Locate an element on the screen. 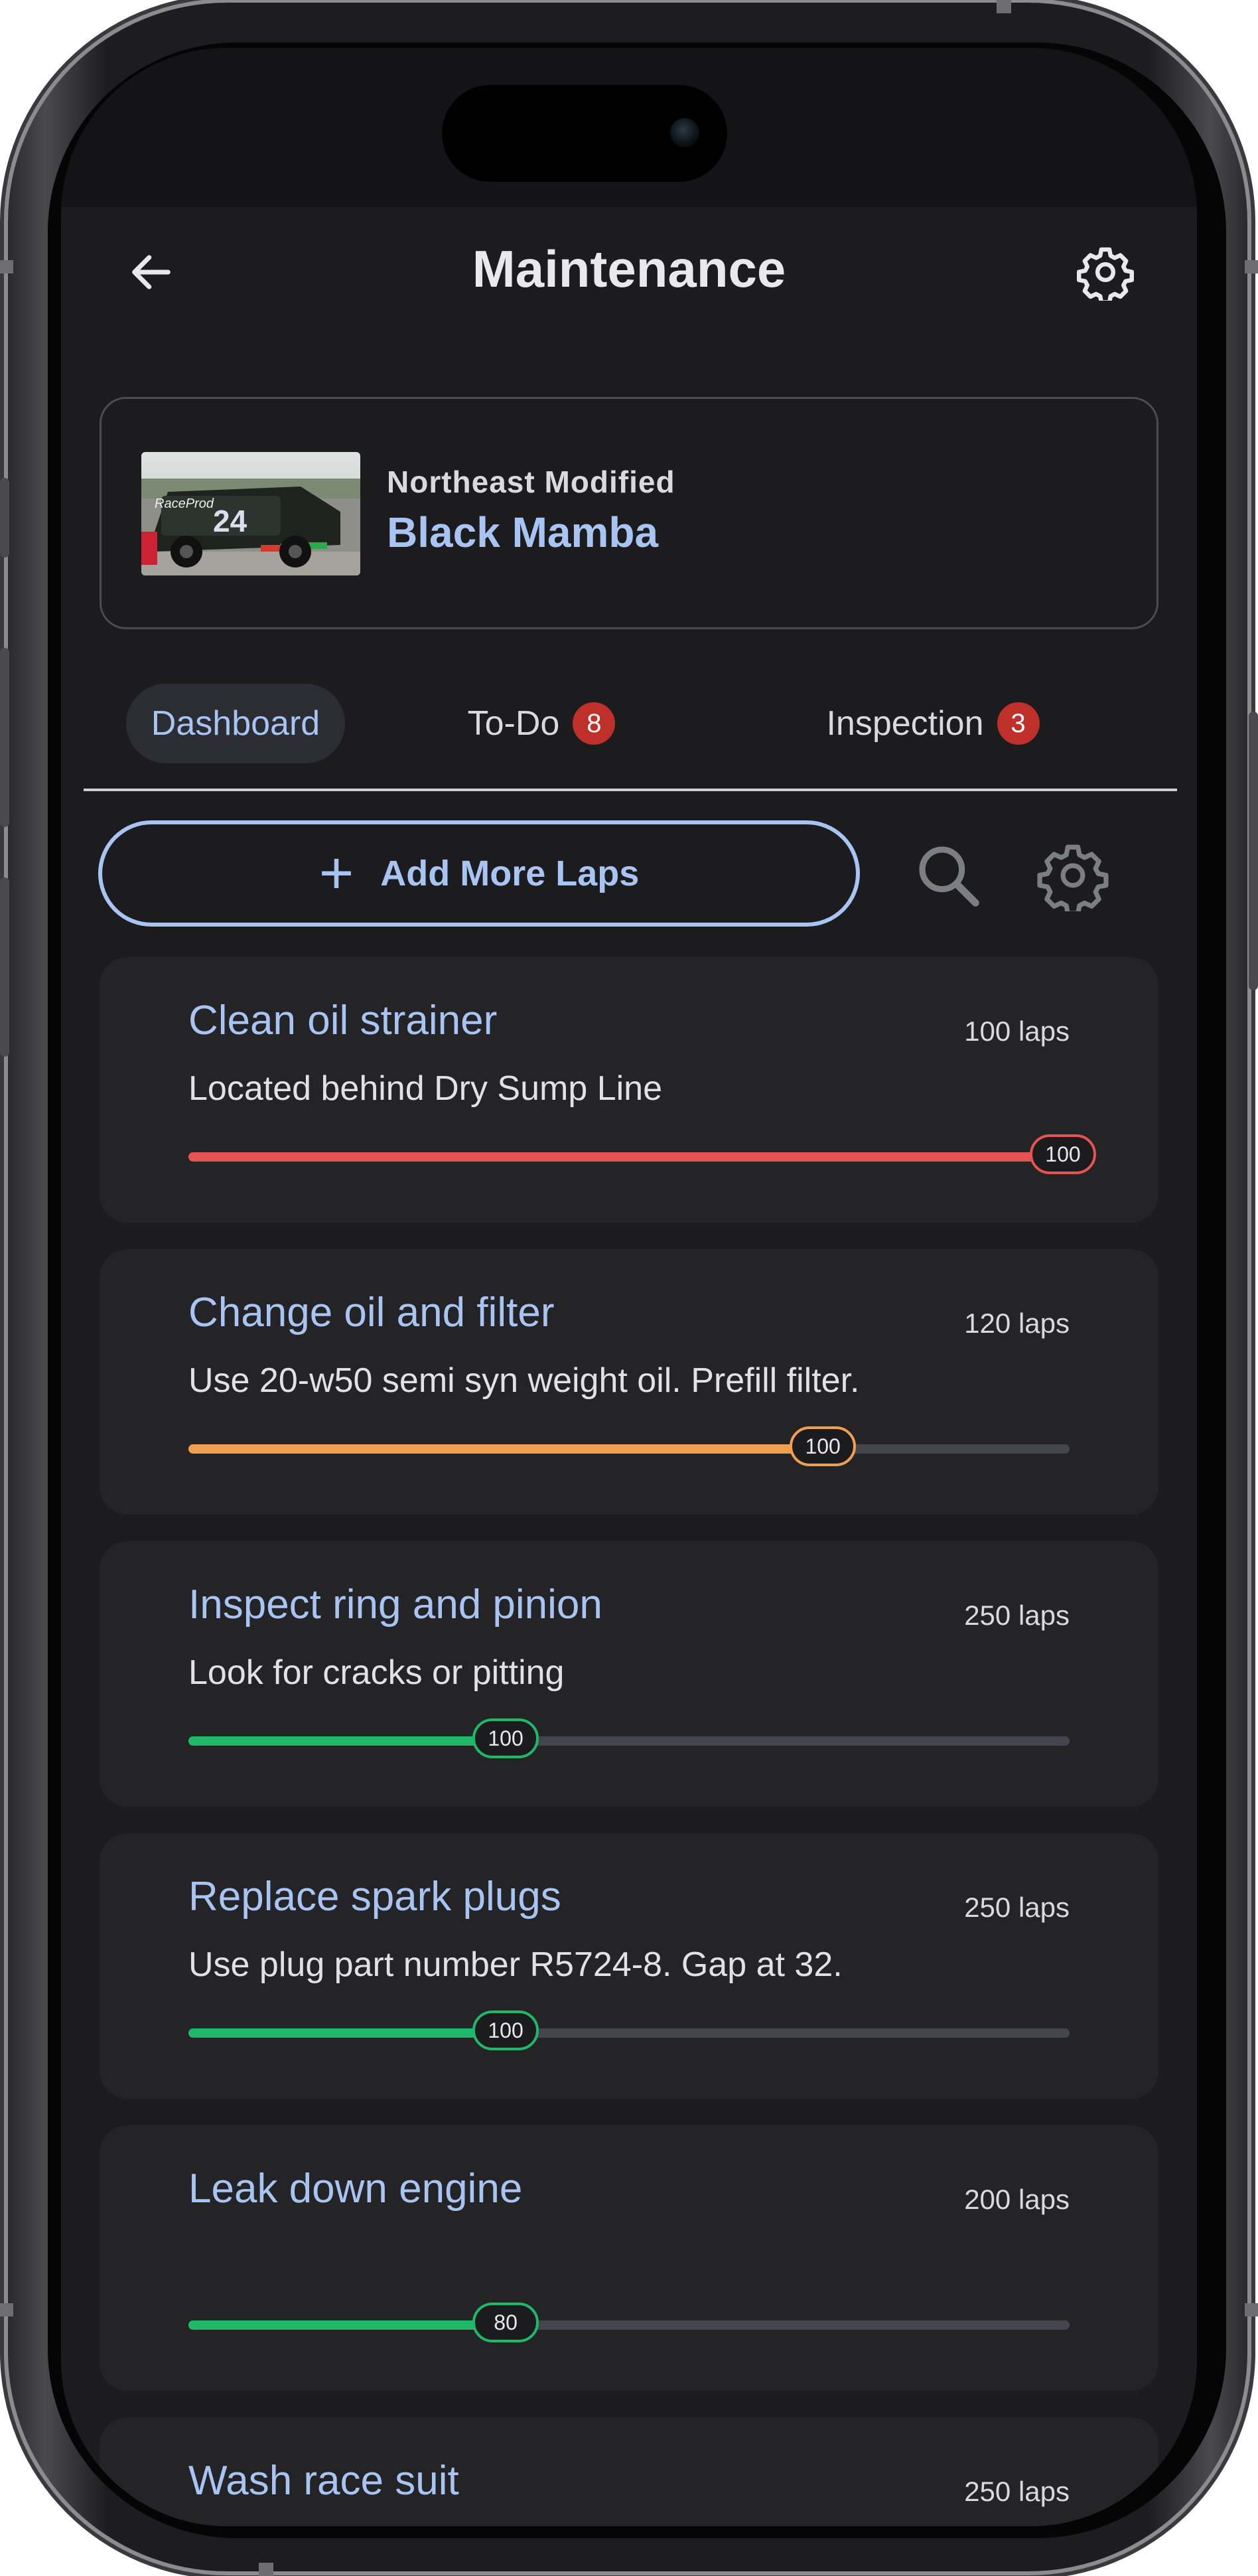  add-more-laps-button: + Add More Laps is located at coordinates (479, 873).